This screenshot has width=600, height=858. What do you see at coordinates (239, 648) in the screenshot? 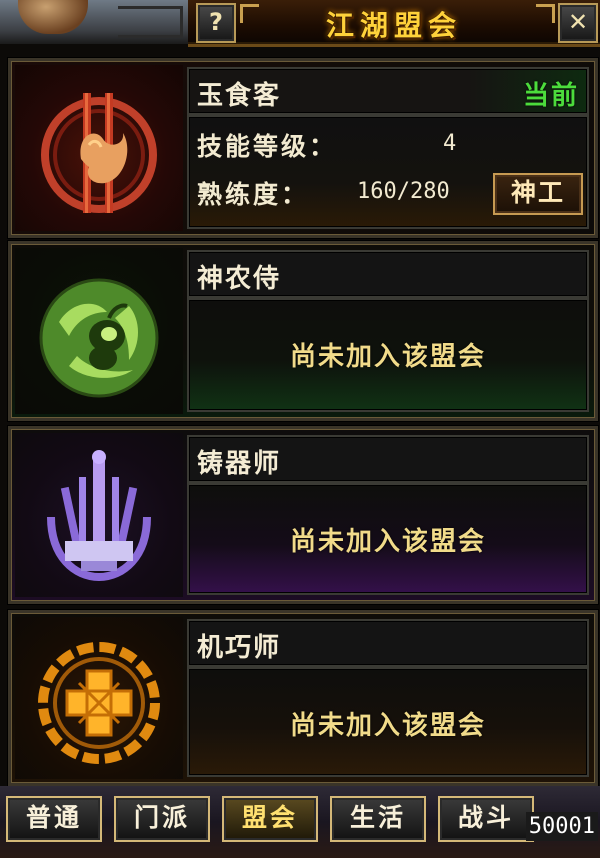
I see `guild-name: 机巧师` at bounding box center [239, 648].